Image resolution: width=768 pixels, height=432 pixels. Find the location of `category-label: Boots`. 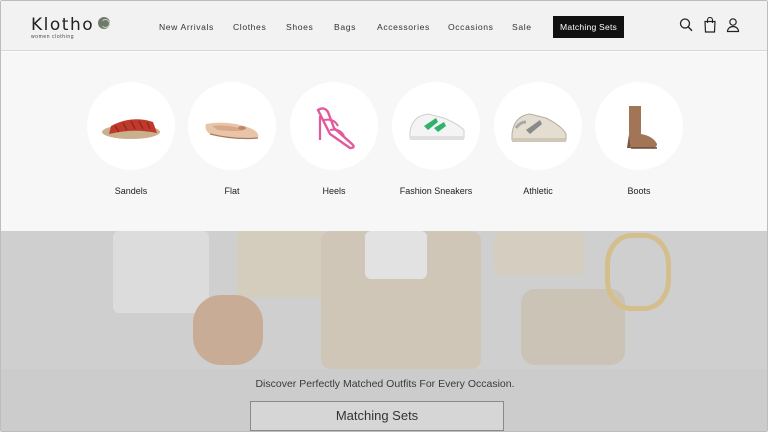

category-label: Boots is located at coordinates (639, 191).